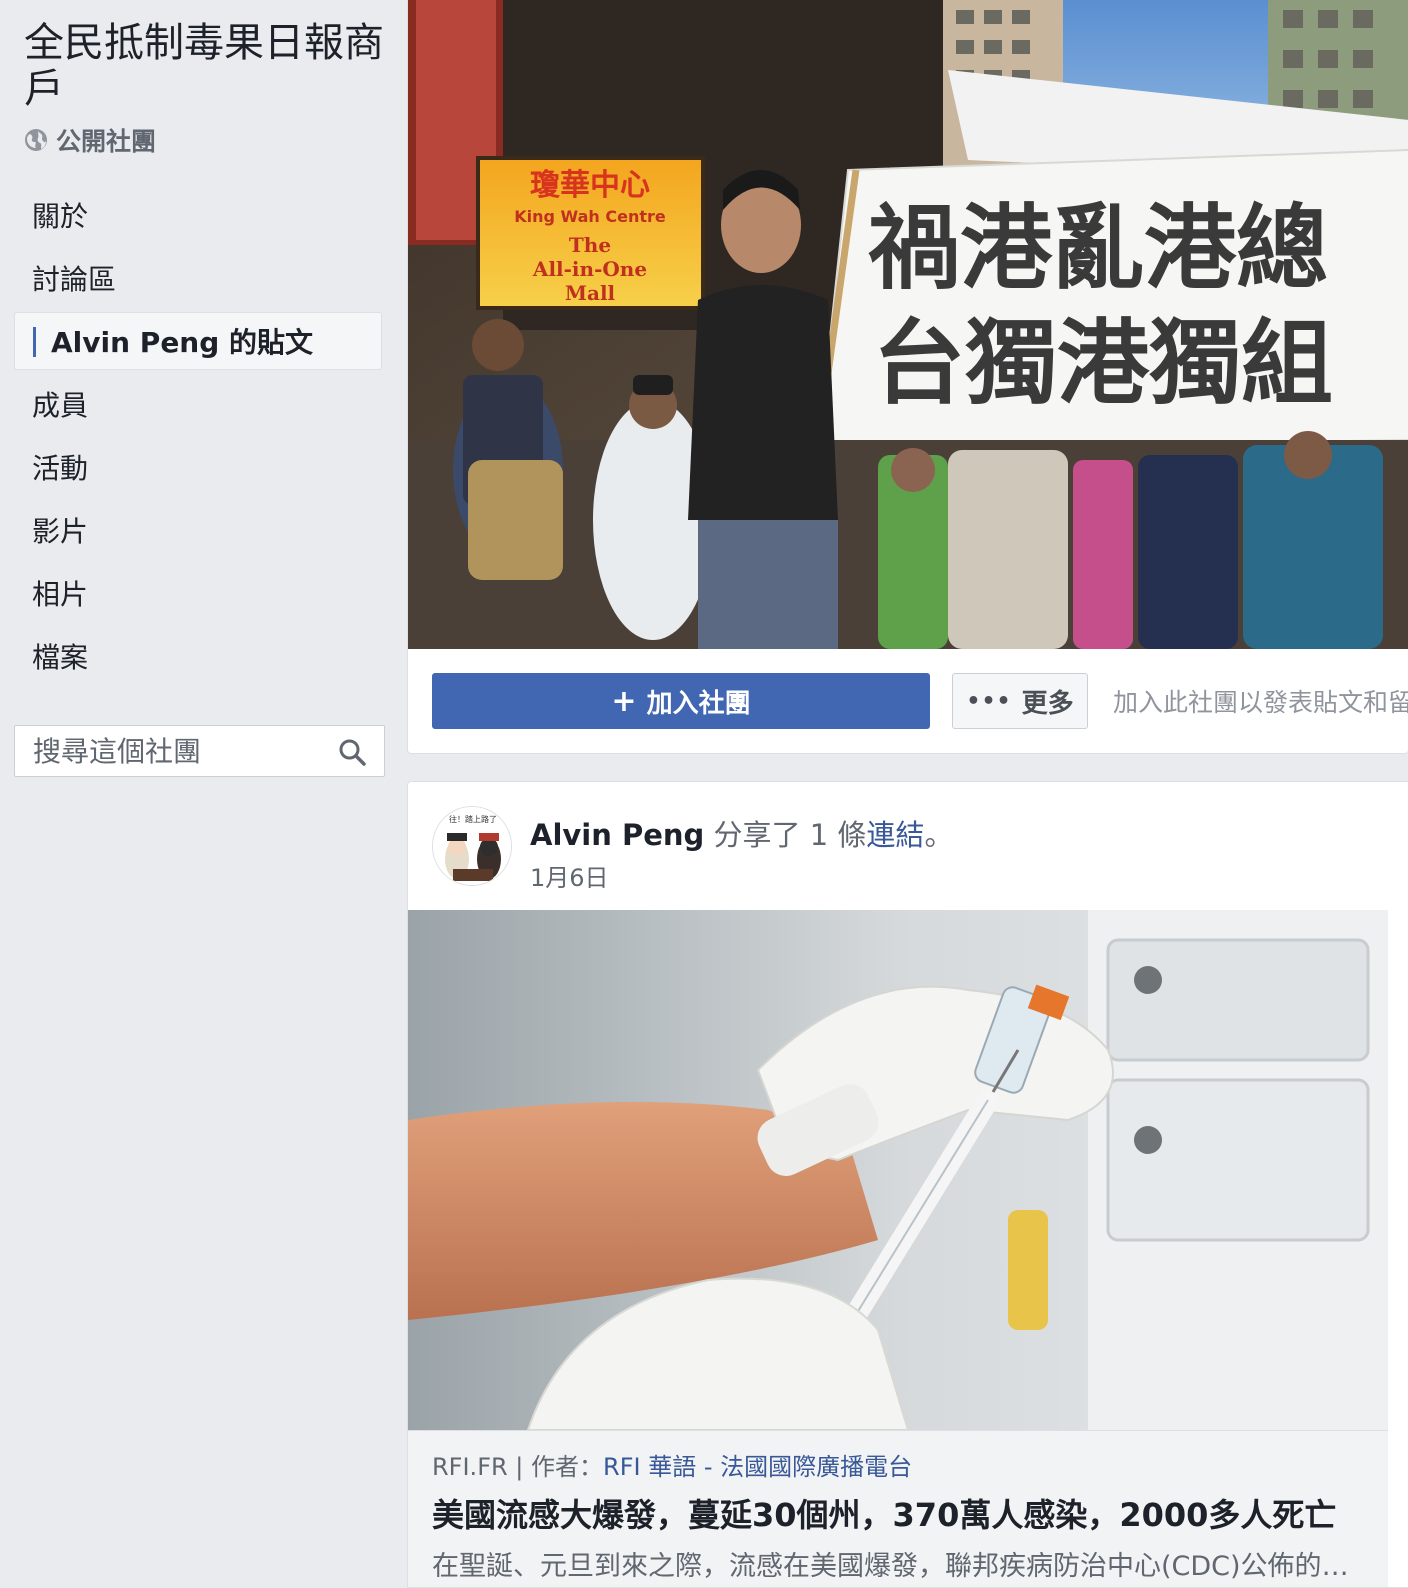 The width and height of the screenshot is (1408, 1588). Describe the element at coordinates (1103, 363) in the screenshot. I see `banner-line2-text: 台獨港獨組` at that location.